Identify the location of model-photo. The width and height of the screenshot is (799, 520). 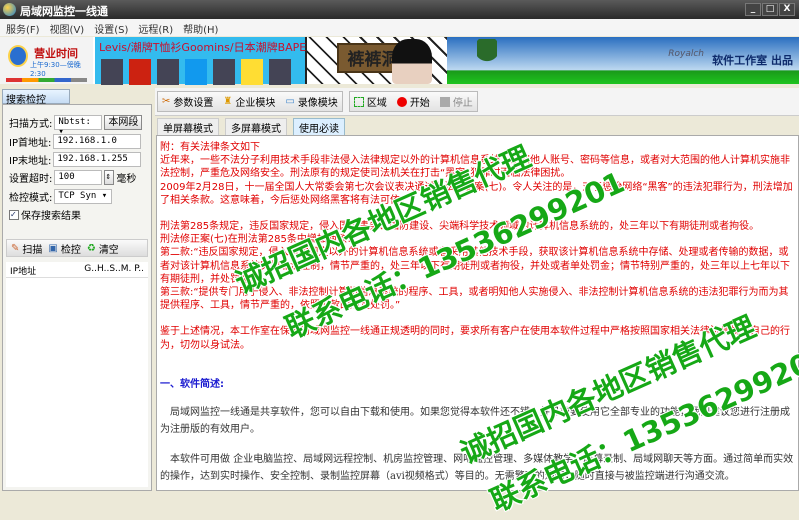
(412, 61).